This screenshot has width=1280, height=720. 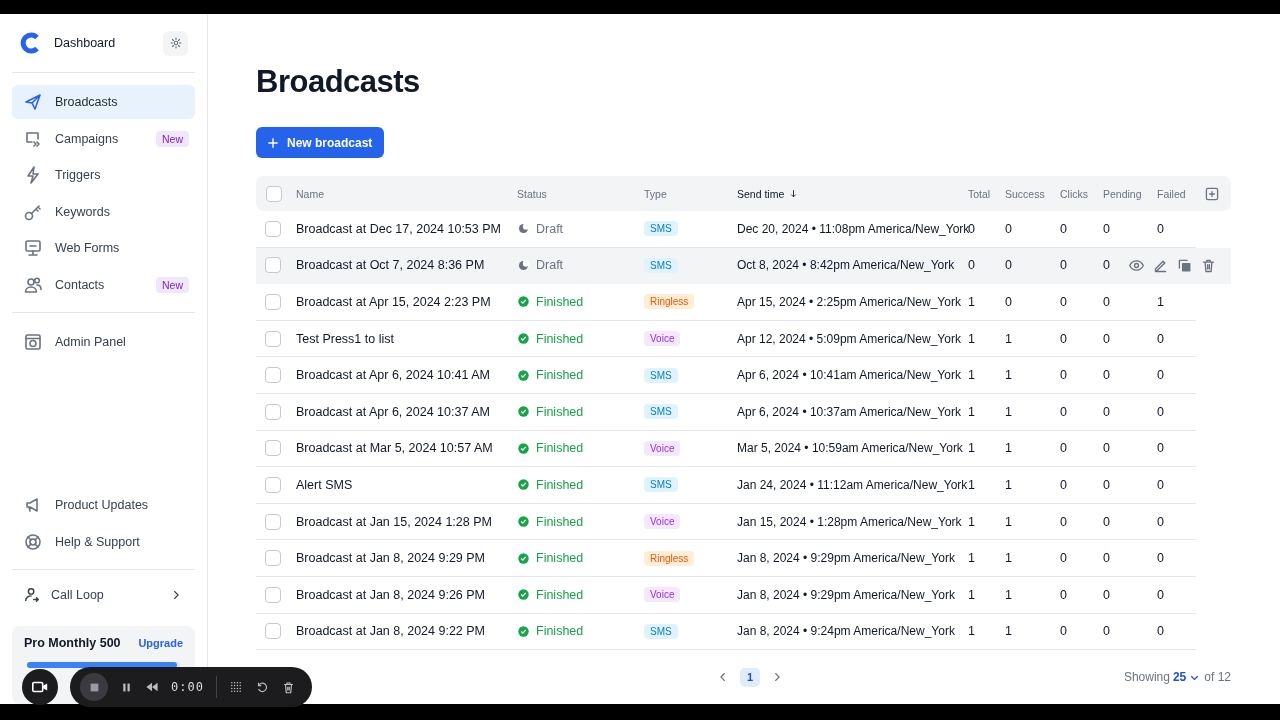 I want to click on table-cell: Apr 6, 2024 • 10:41am America/New_York, so click(x=849, y=375).